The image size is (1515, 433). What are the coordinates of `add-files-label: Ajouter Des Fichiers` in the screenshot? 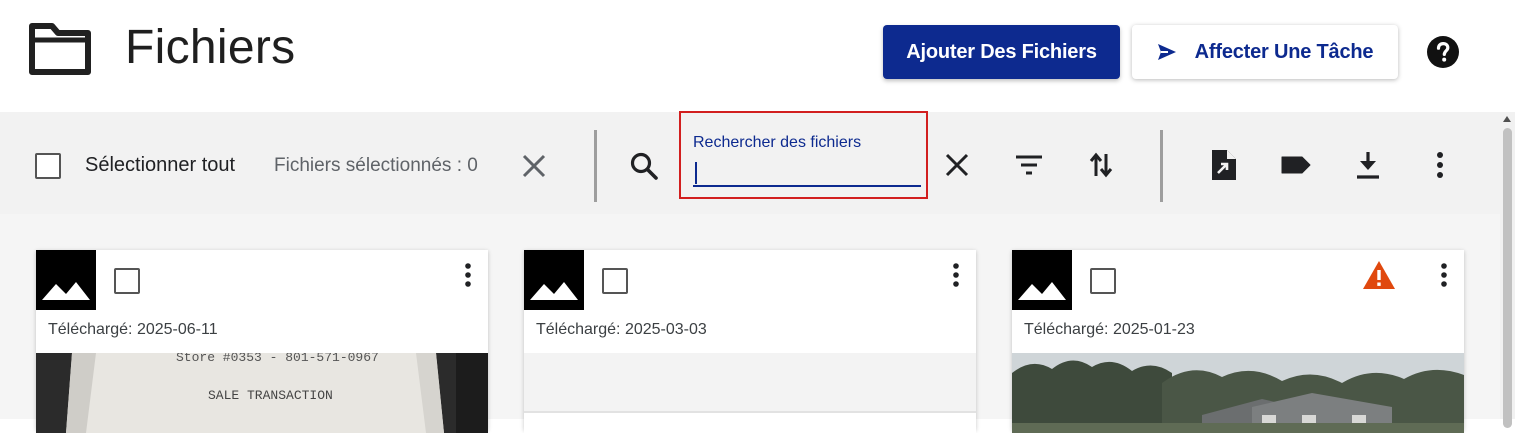 It's located at (1001, 51).